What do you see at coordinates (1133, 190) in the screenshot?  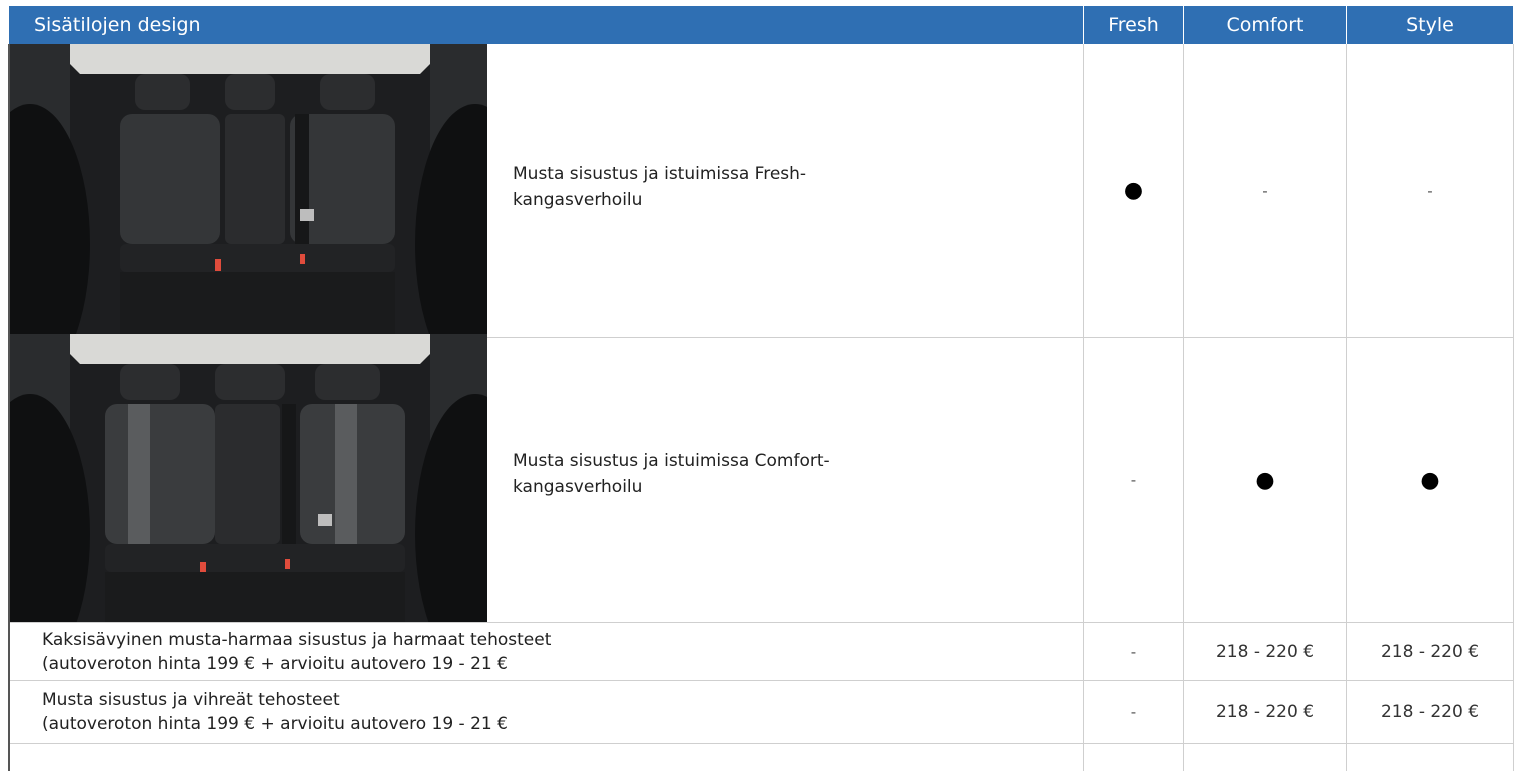 I see `value-fresh: ●` at bounding box center [1133, 190].